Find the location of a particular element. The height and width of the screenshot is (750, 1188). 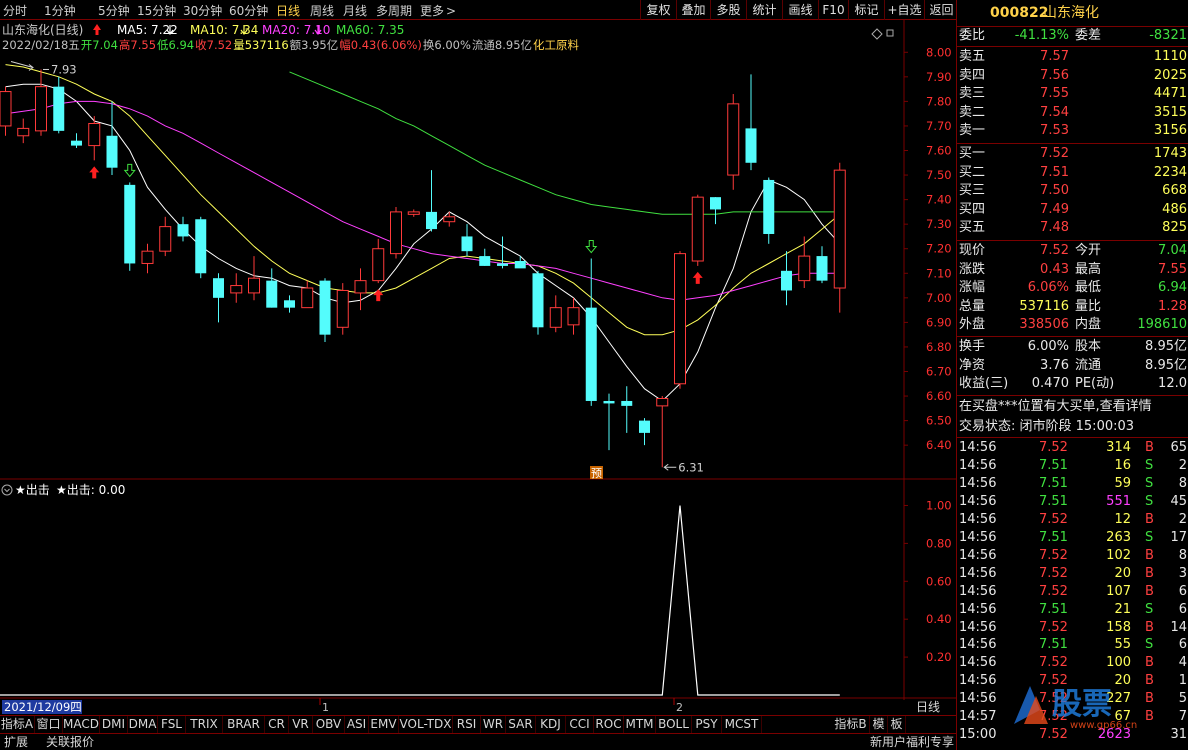

period-tab-3: 5分钟 is located at coordinates (114, 10).